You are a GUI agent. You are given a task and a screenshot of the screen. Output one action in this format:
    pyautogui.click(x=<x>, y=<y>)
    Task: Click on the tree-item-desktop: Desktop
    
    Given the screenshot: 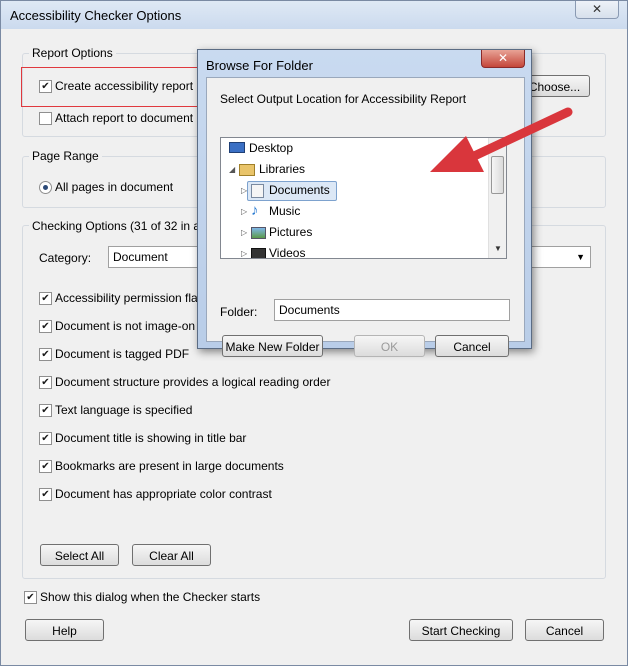 What is the action you would take?
    pyautogui.click(x=271, y=148)
    